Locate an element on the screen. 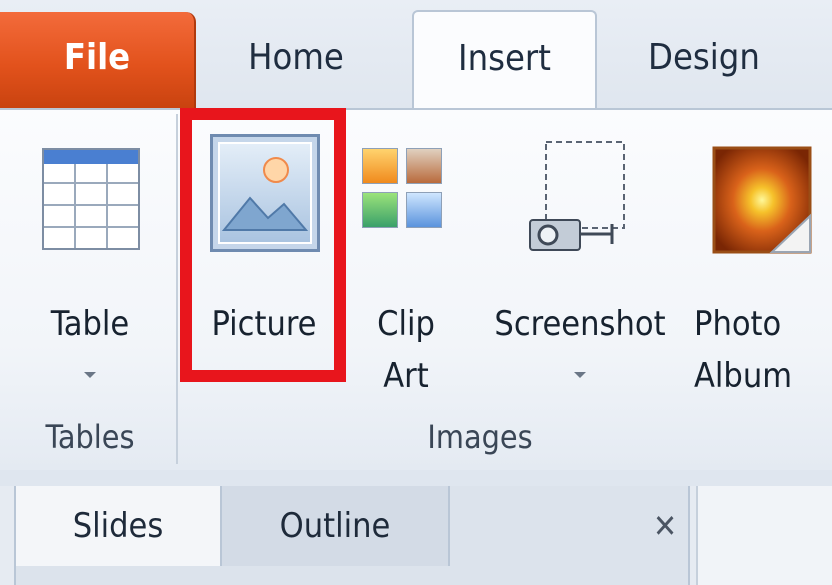  photo-album-label-line2: Album is located at coordinates (743, 376).